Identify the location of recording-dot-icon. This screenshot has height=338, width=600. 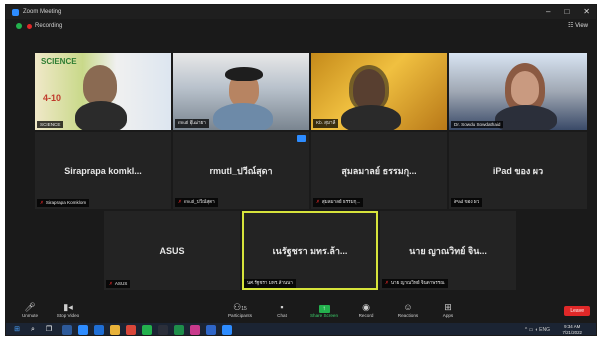
(29, 26).